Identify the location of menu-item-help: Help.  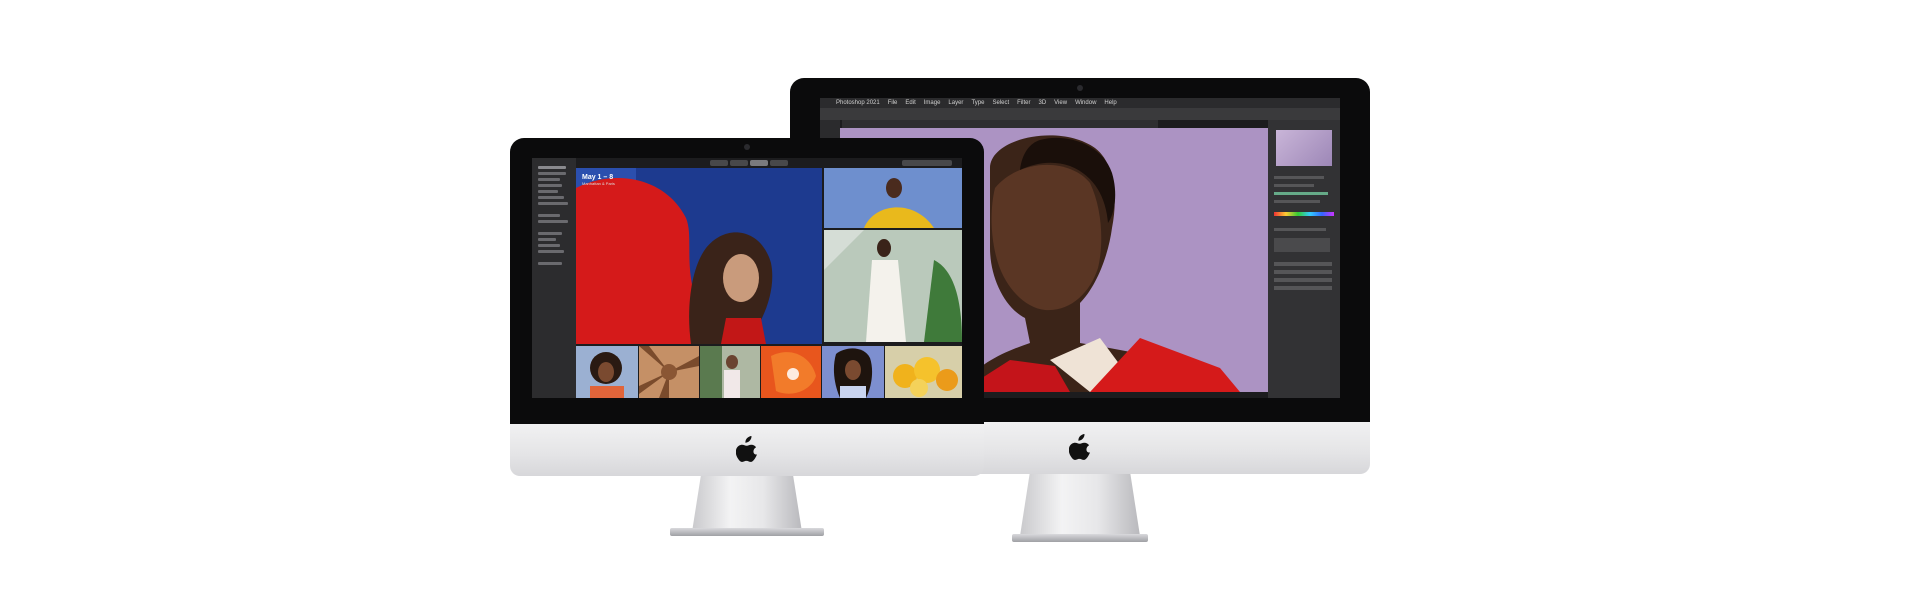
(1110, 103).